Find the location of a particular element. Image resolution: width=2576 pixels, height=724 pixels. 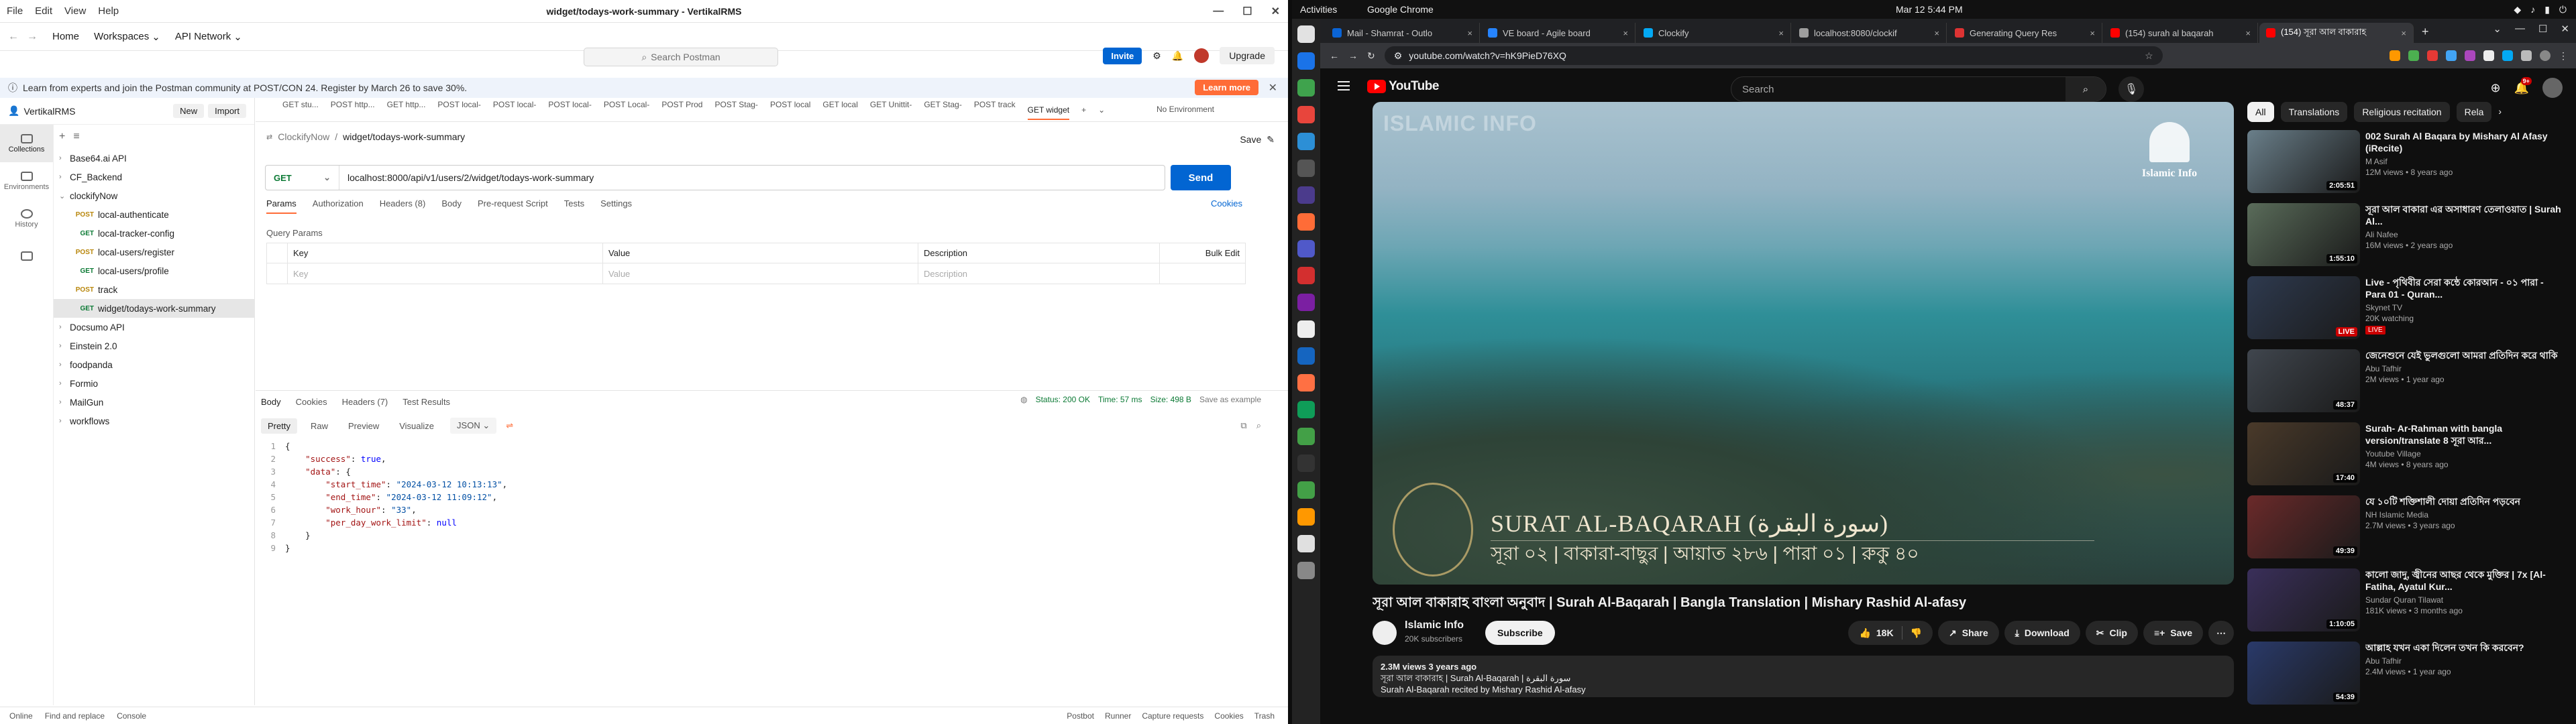

activities-button: Activities is located at coordinates (1318, 9).